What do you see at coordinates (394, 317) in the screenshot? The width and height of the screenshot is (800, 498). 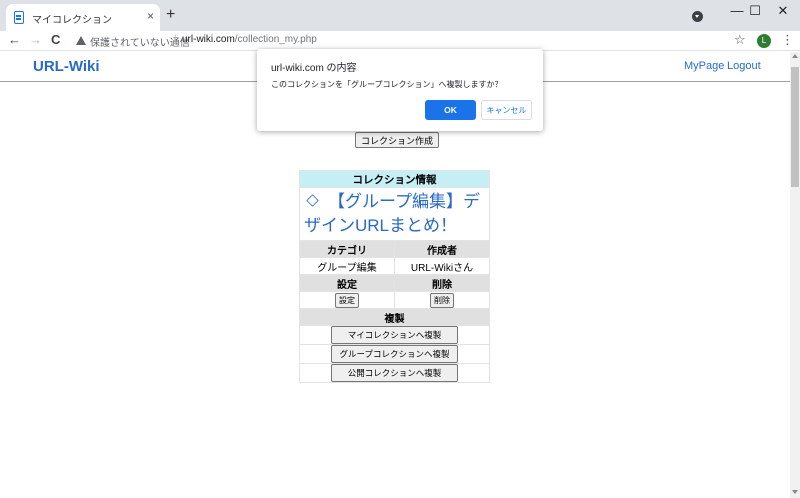 I see `copy-header: 複製` at bounding box center [394, 317].